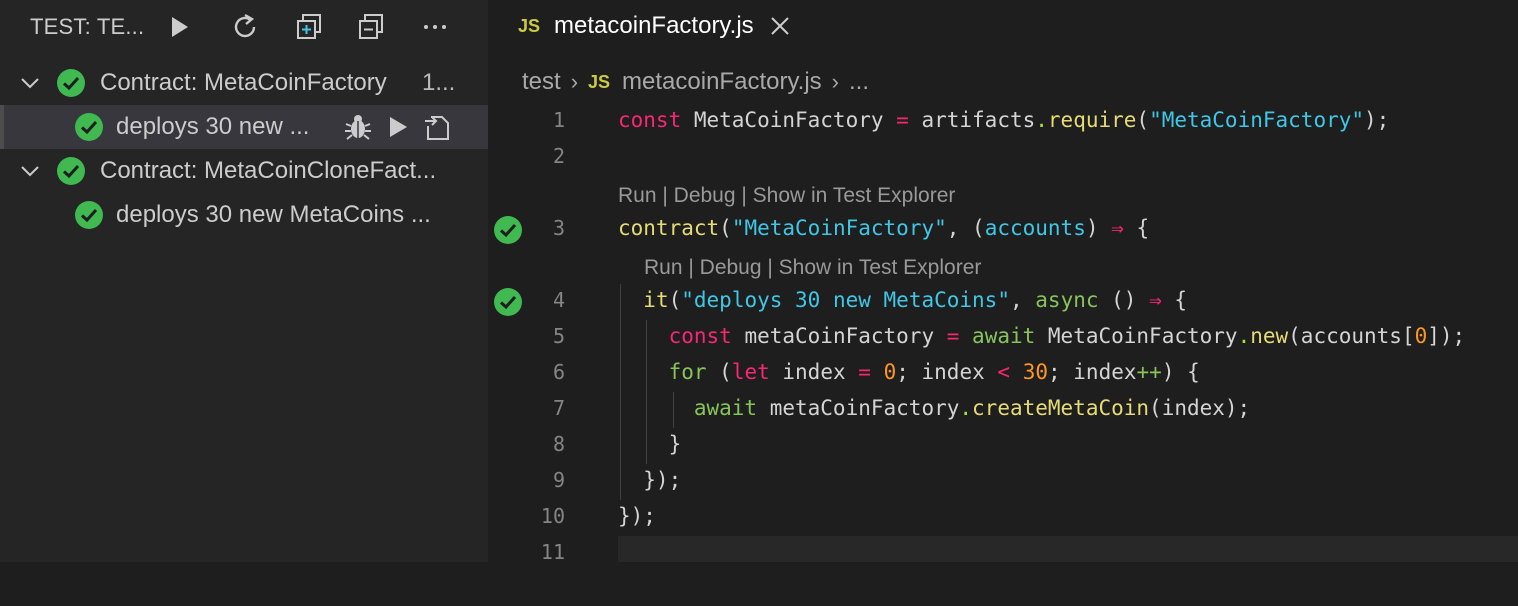 The image size is (1518, 606). What do you see at coordinates (558, 120) in the screenshot?
I see `line-number: 1` at bounding box center [558, 120].